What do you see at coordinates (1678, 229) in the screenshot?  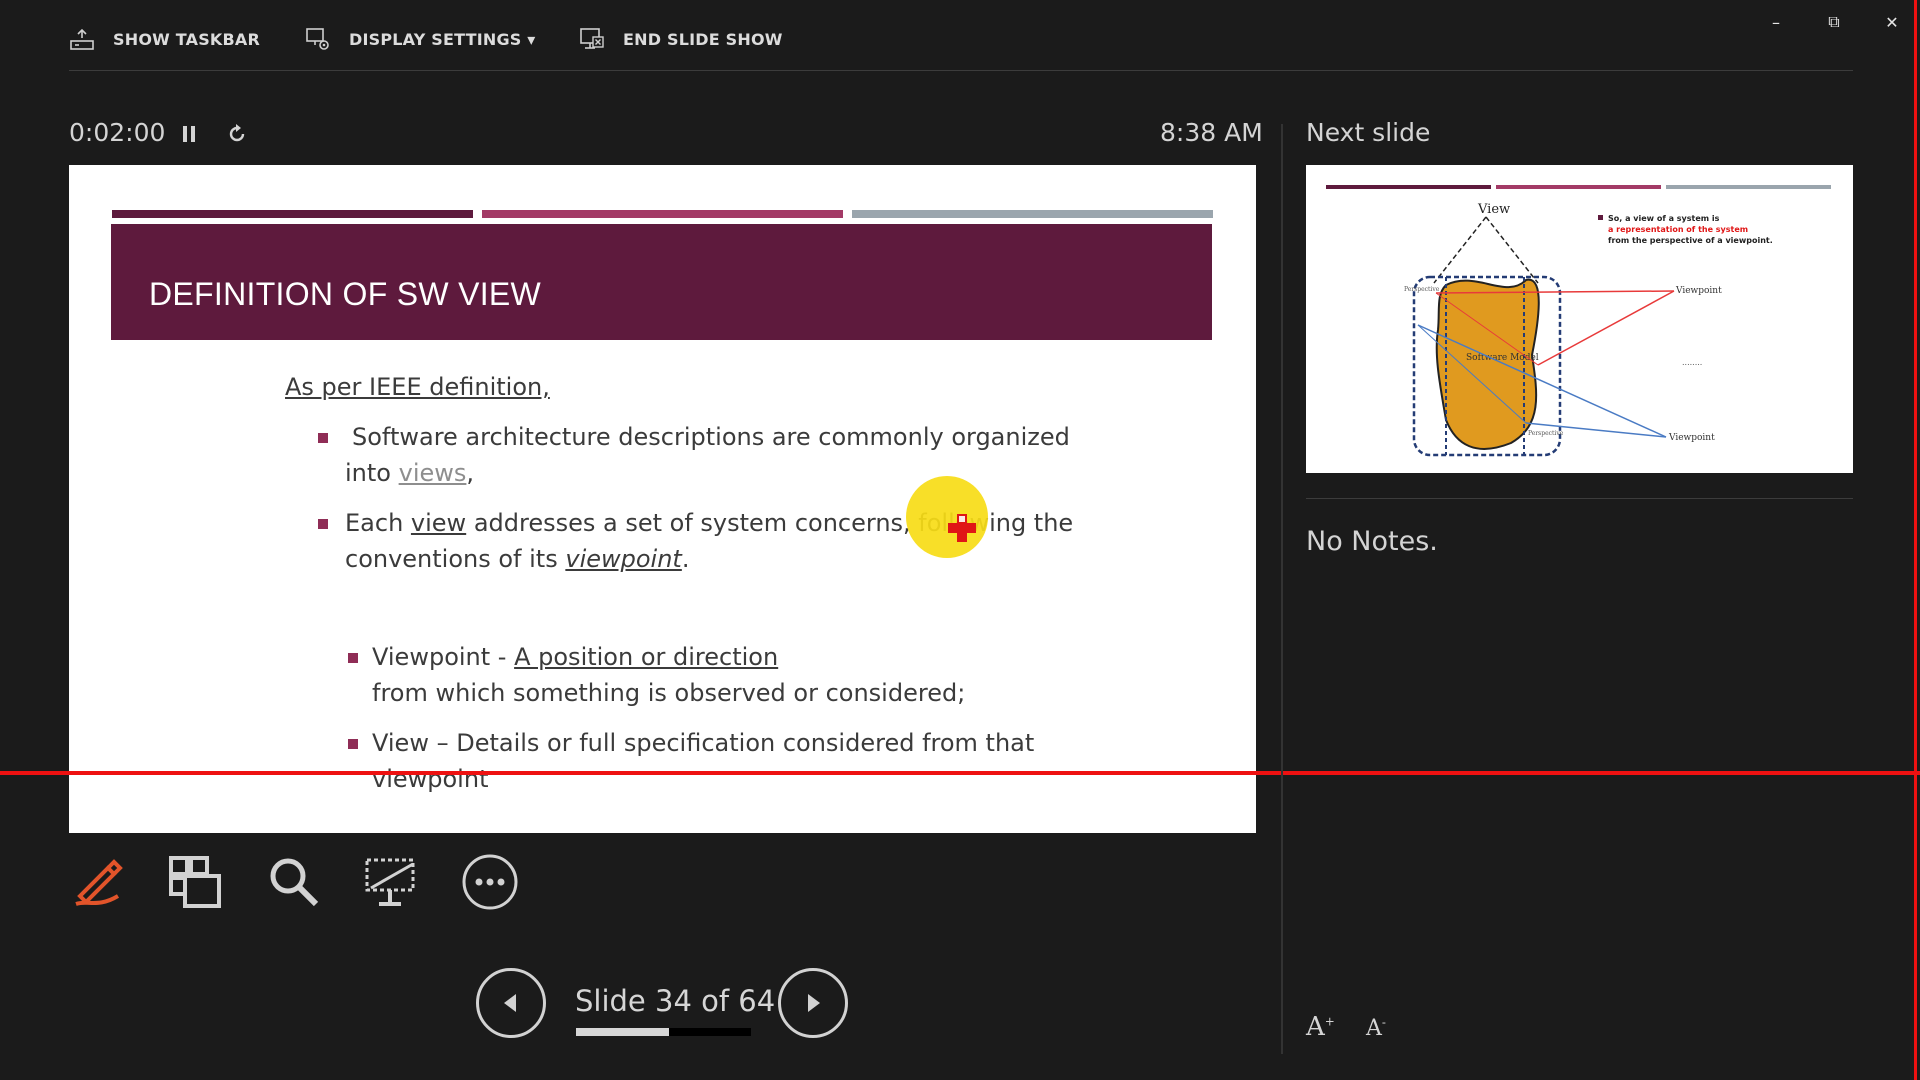 I see `thumb-bullet-text-red: a representation of the system` at bounding box center [1678, 229].